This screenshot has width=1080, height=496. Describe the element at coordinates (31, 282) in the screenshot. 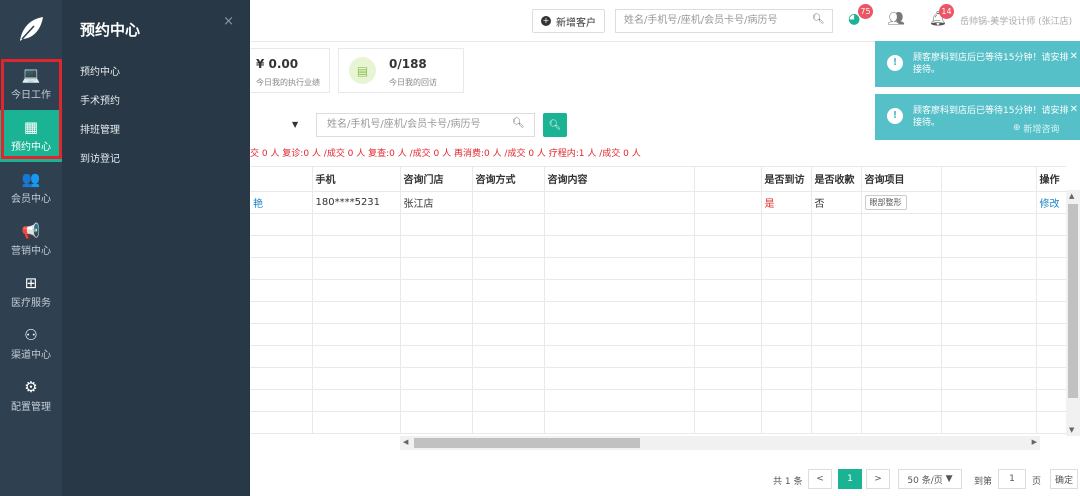

I see `medkit-icon: ⊞` at that location.